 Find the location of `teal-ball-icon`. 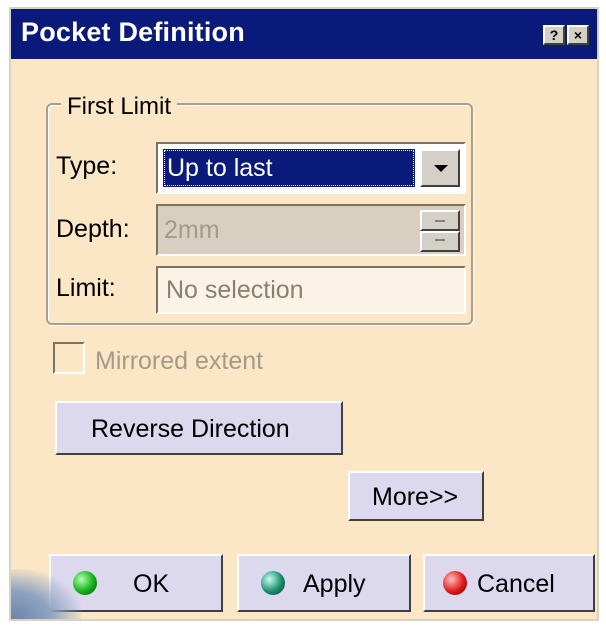

teal-ball-icon is located at coordinates (273, 583).